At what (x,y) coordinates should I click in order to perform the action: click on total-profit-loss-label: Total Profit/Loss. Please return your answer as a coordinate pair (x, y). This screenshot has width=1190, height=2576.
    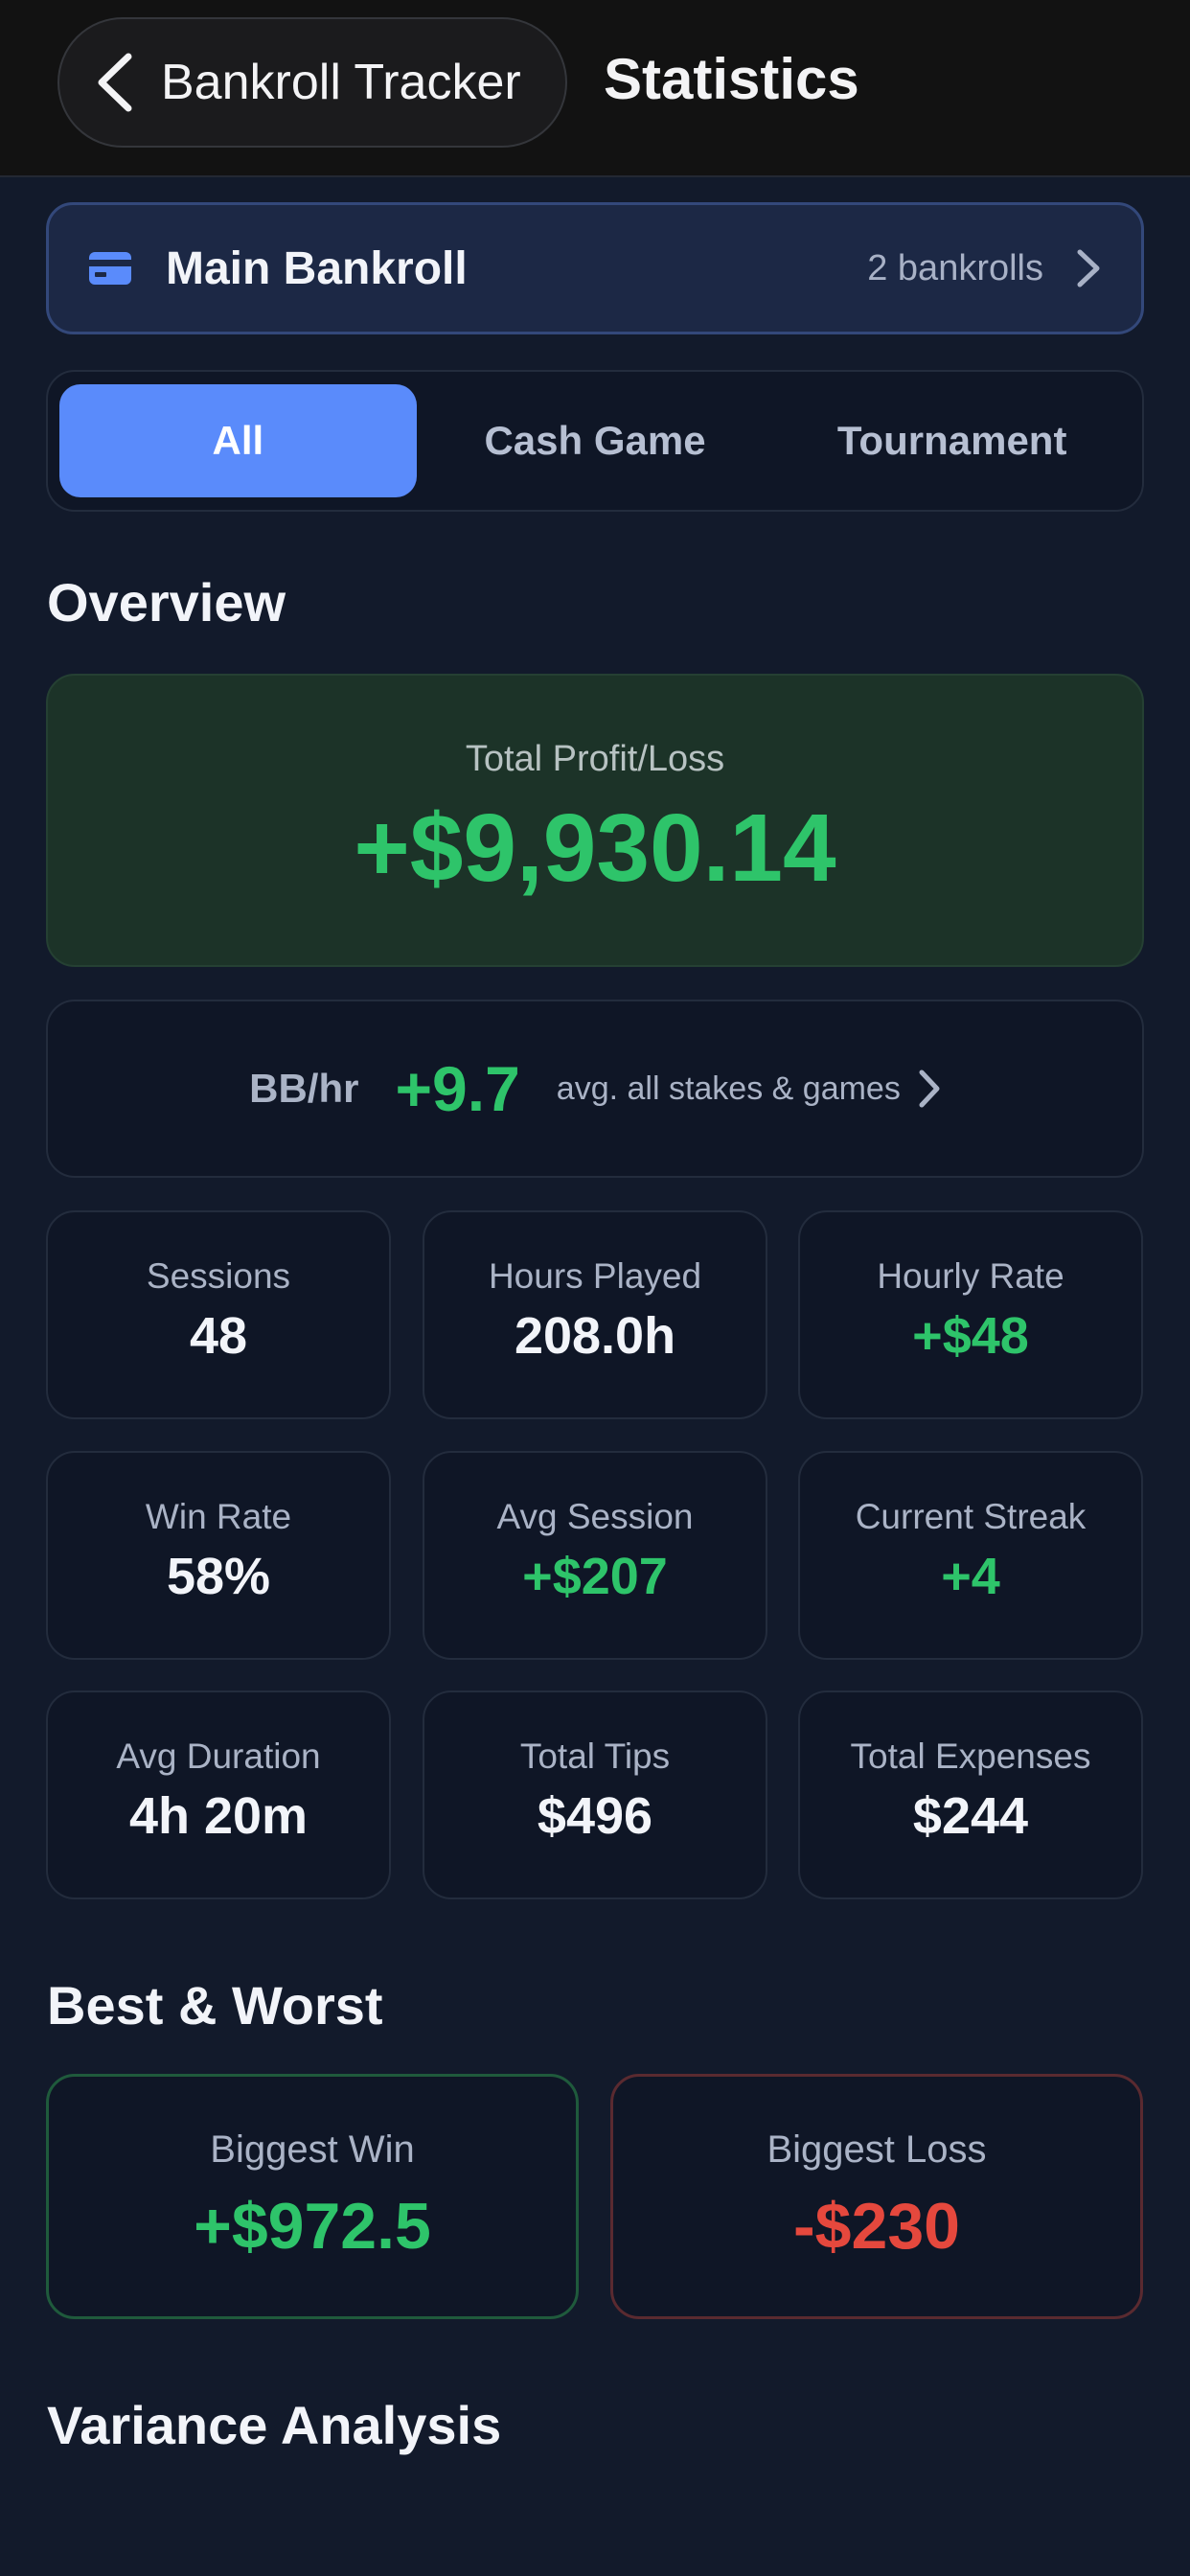
    Looking at the image, I should click on (595, 759).